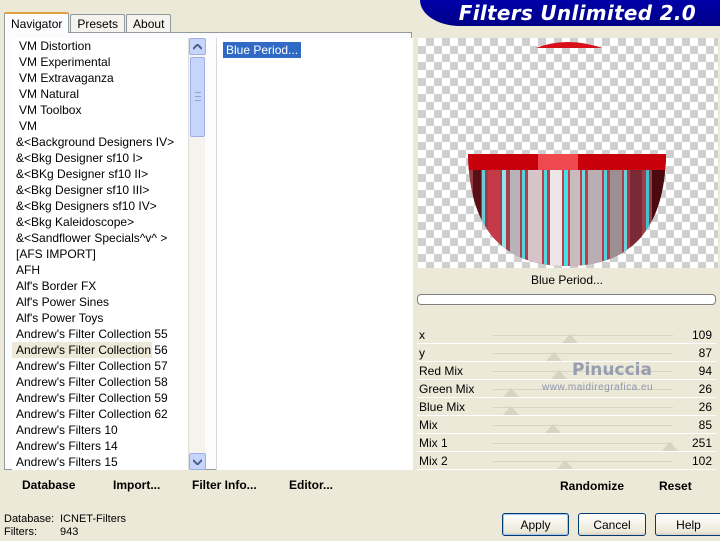  Describe the element at coordinates (422, 335) in the screenshot. I see `param-label: x` at that location.